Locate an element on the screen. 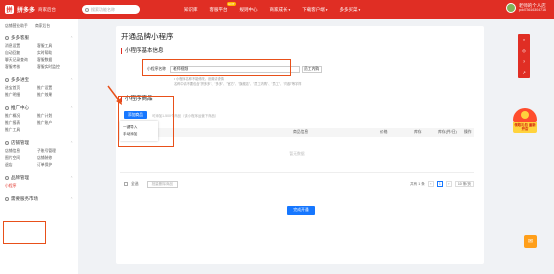  brand-icon is located at coordinates (7, 178).